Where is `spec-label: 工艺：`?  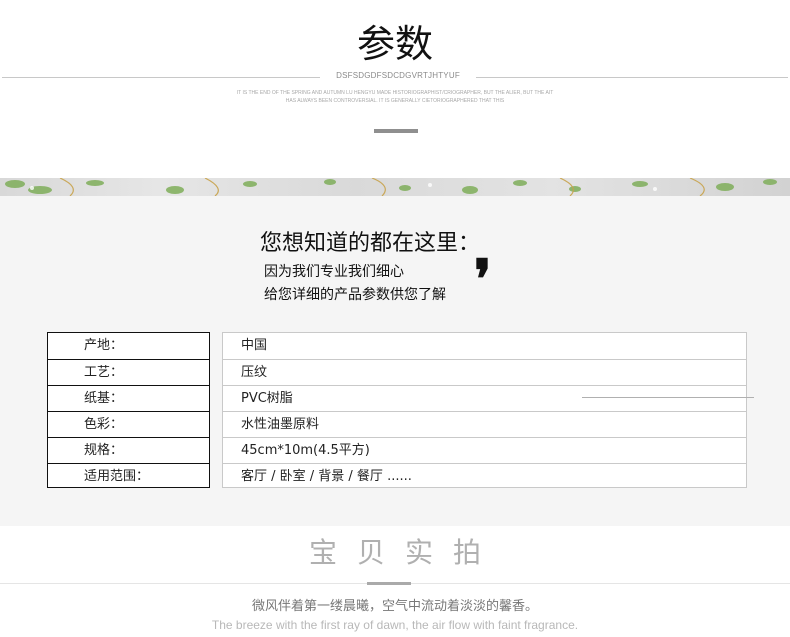
spec-label: 工艺： is located at coordinates (104, 372).